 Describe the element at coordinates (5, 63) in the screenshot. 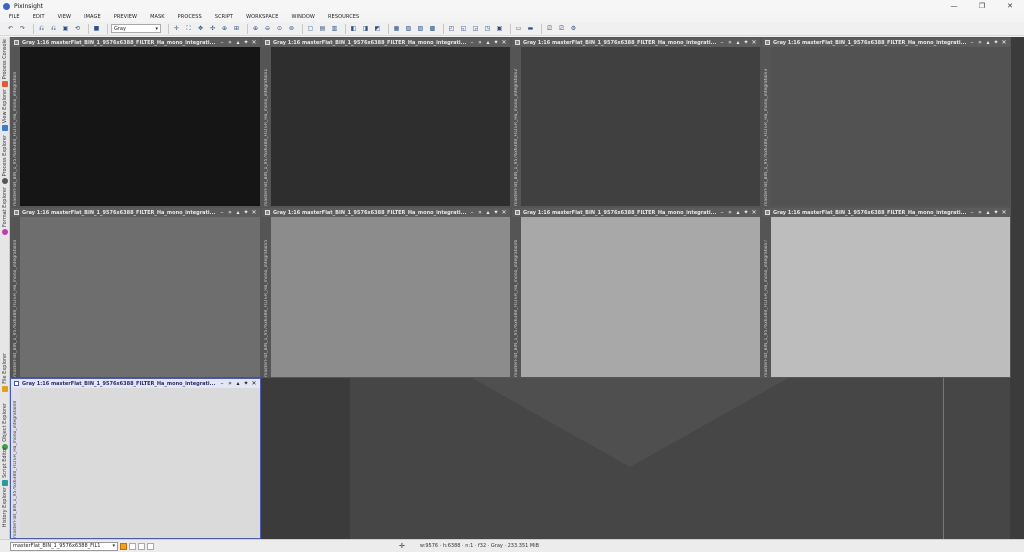

I see `dock-tab-process-console: Process Console` at that location.